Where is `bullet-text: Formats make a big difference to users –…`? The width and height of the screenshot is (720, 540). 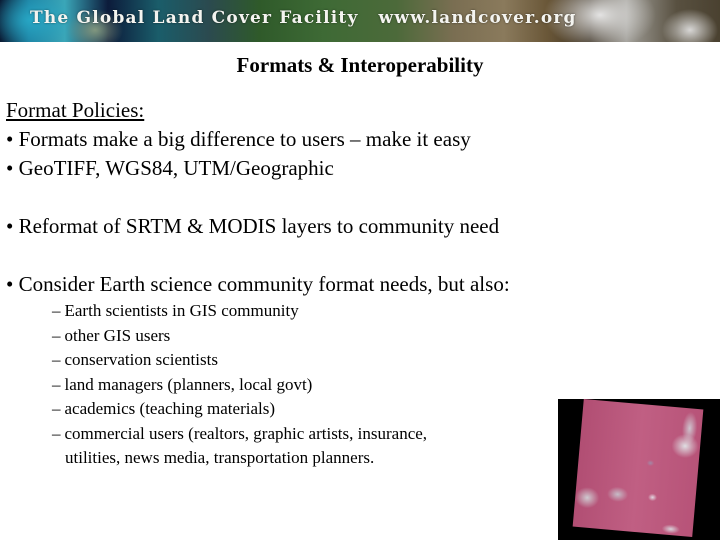
bullet-text: Formats make a big difference to users –… is located at coordinates (244, 139).